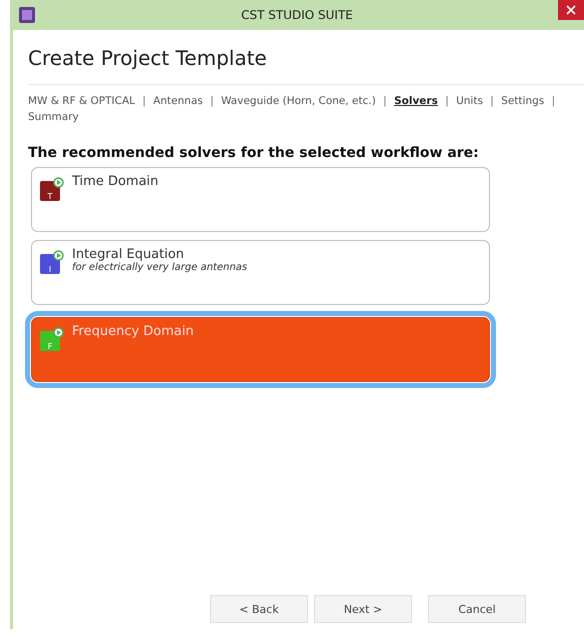 Image resolution: width=584 pixels, height=637 pixels. Describe the element at coordinates (115, 181) in the screenshot. I see `solver-name: Time Domain` at that location.